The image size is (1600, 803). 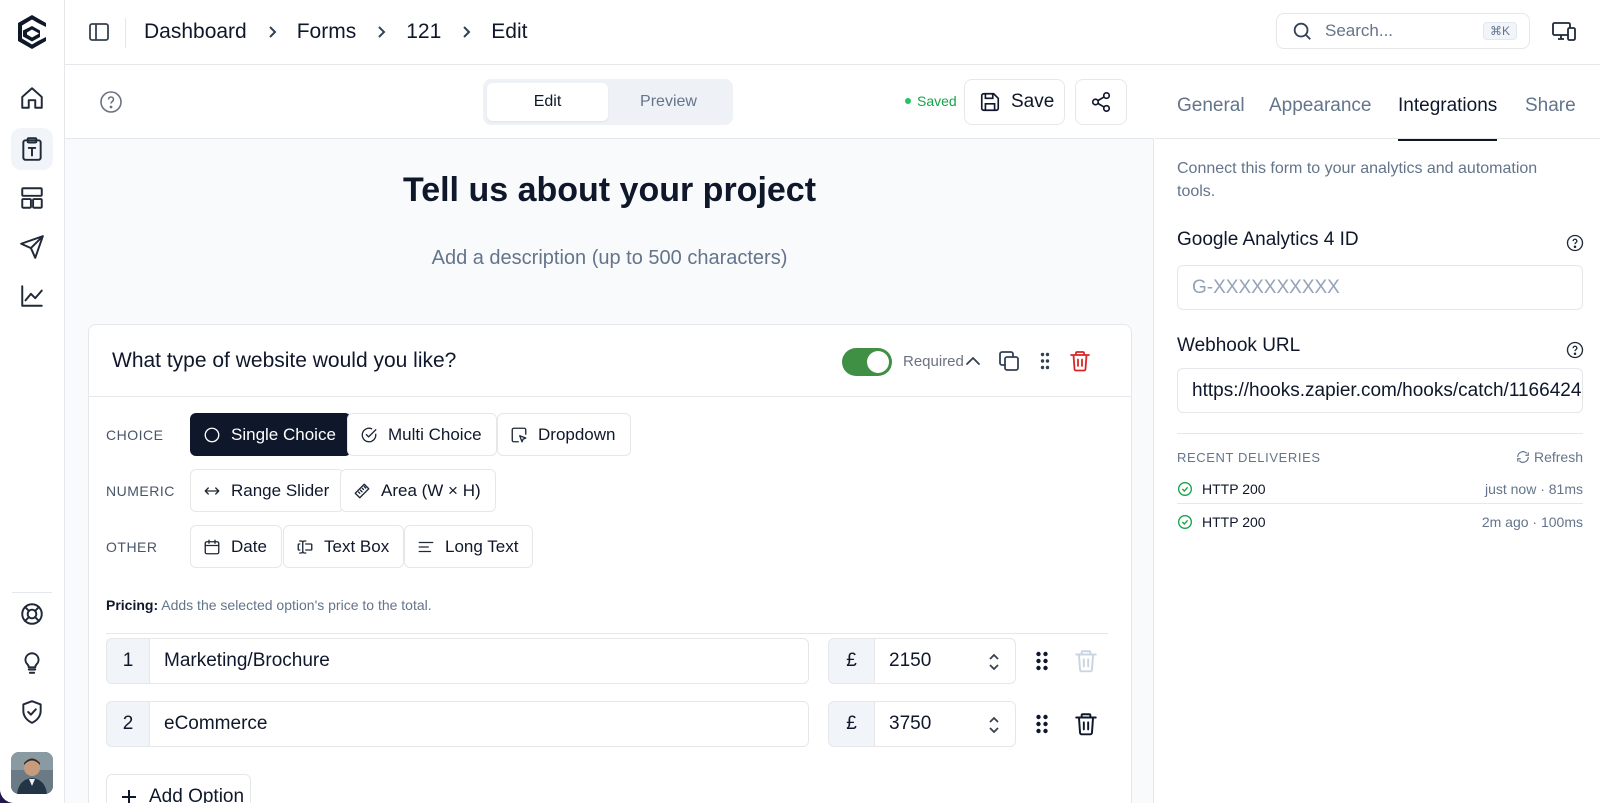 I want to click on help-circle-icon, so click(x=1575, y=243).